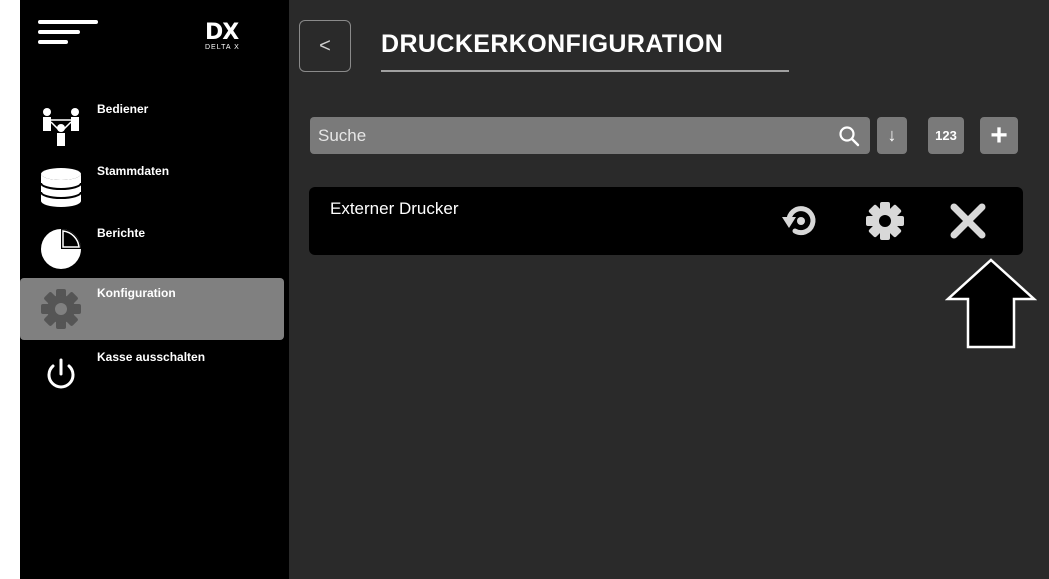 Image resolution: width=1049 pixels, height=579 pixels. Describe the element at coordinates (152, 373) in the screenshot. I see `sidebar-item-kasse-ausschalten: Kasse ausschalten` at that location.